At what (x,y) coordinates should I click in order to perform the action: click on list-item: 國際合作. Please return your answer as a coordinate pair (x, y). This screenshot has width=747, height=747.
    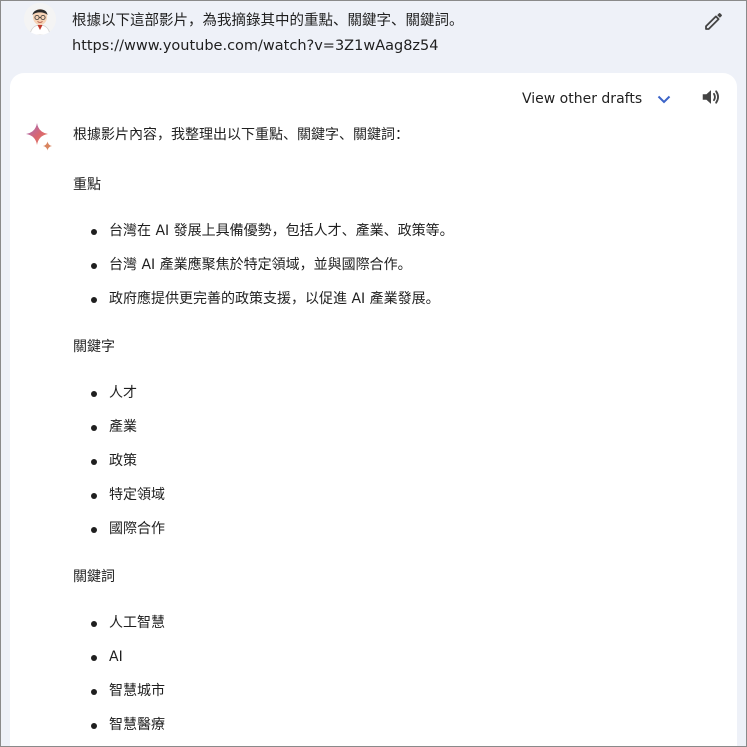
    Looking at the image, I should click on (398, 534).